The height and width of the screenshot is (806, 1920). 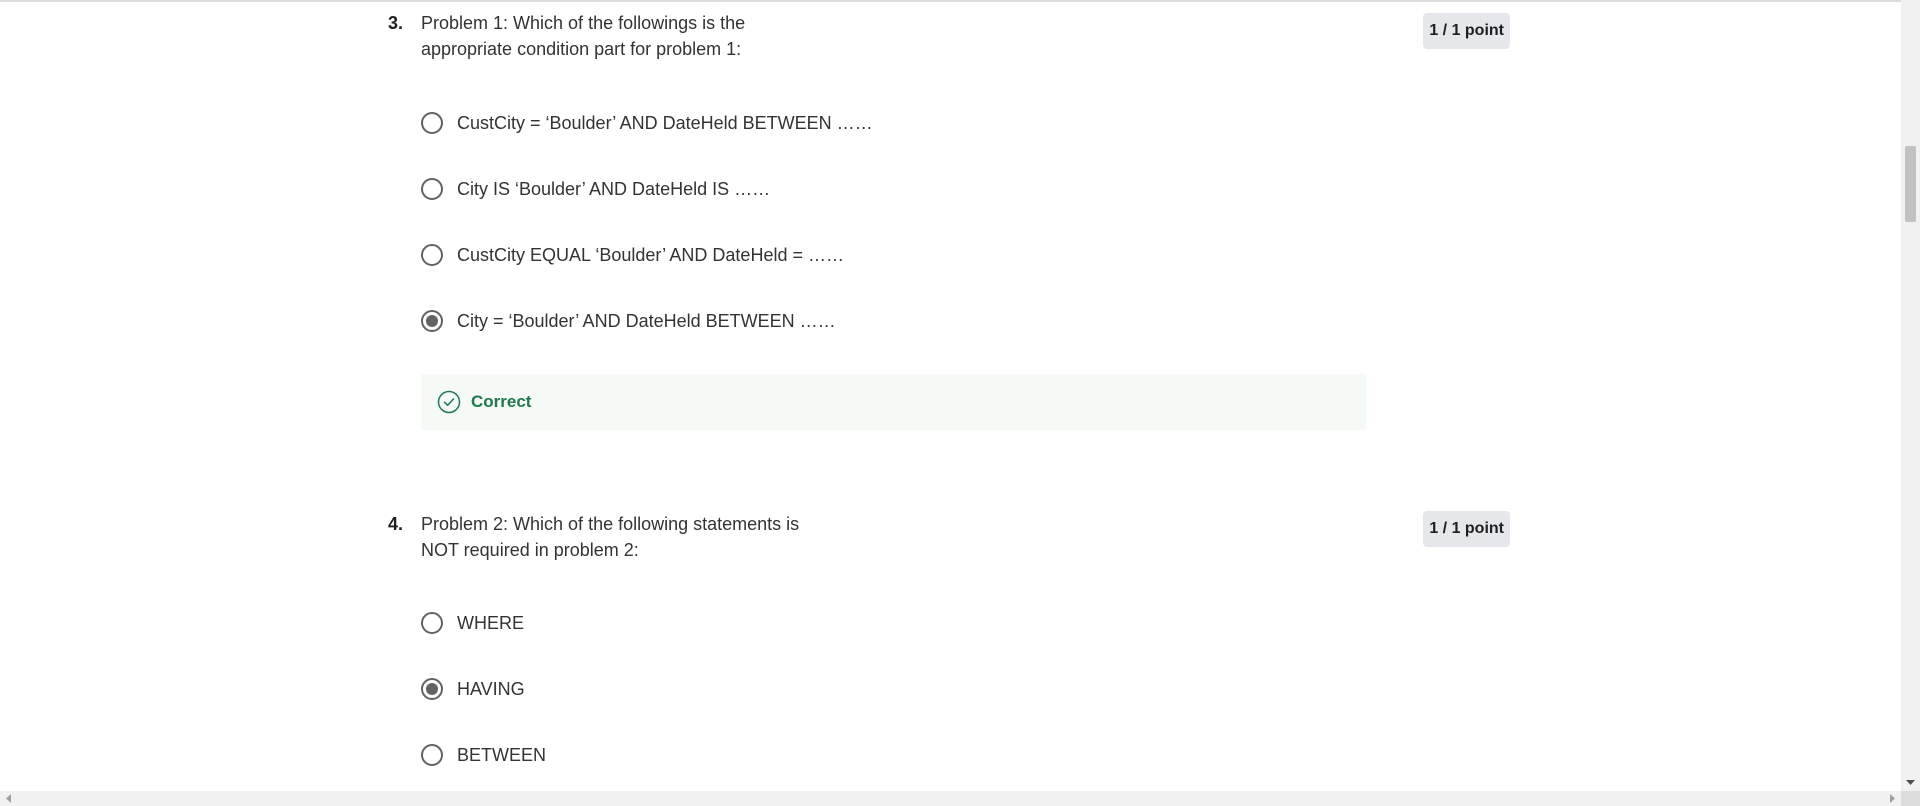 What do you see at coordinates (1892, 798) in the screenshot?
I see `scroll-right-arrow-icon` at bounding box center [1892, 798].